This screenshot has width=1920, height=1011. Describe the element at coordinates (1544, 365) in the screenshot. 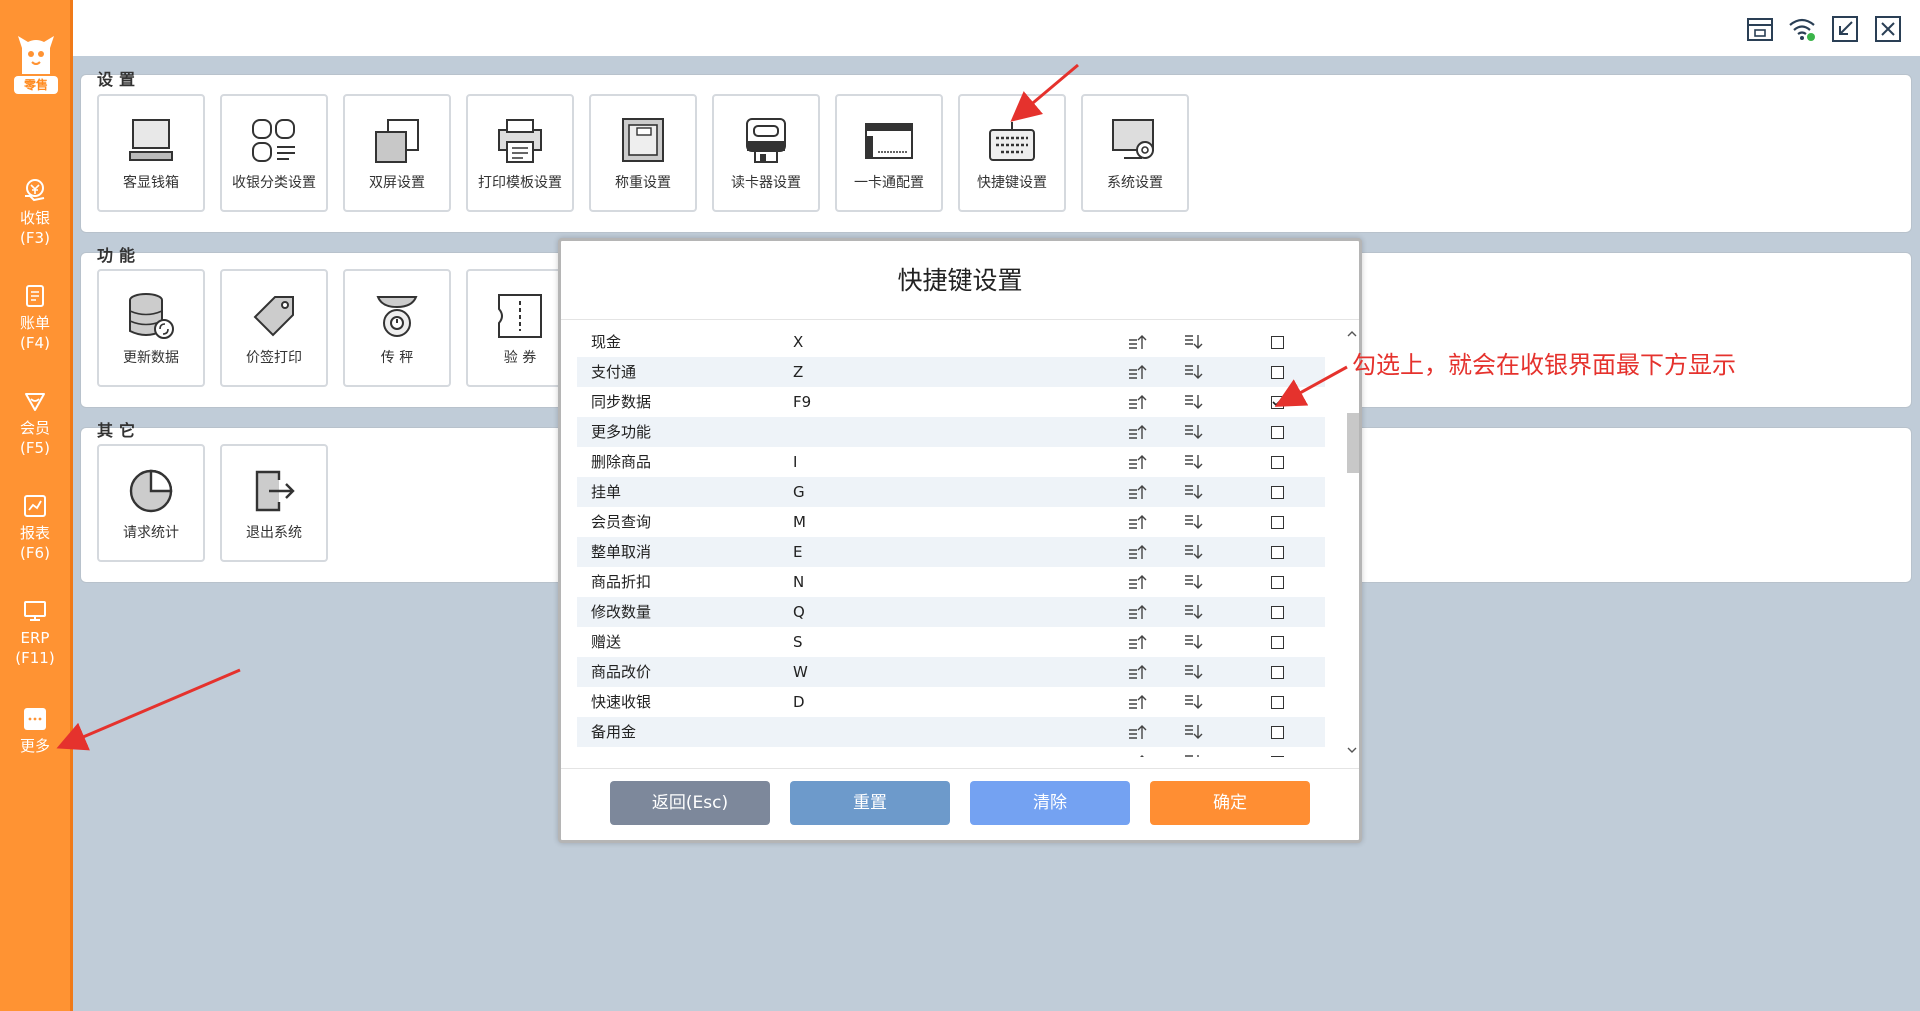

I see `annotation-note: 勾选上，就会在收银界面最下方显示` at that location.